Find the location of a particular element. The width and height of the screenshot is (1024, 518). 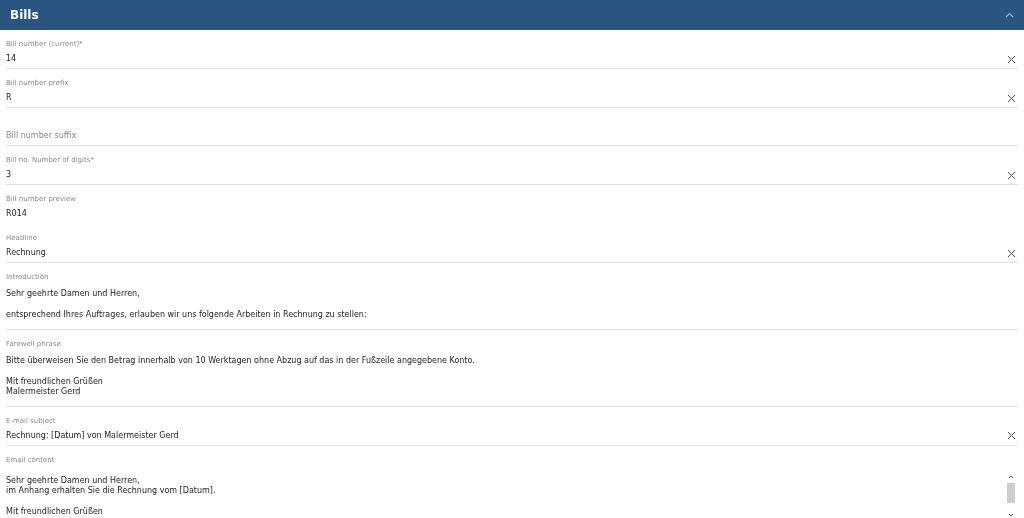

panel-header: Bills is located at coordinates (512, 15).